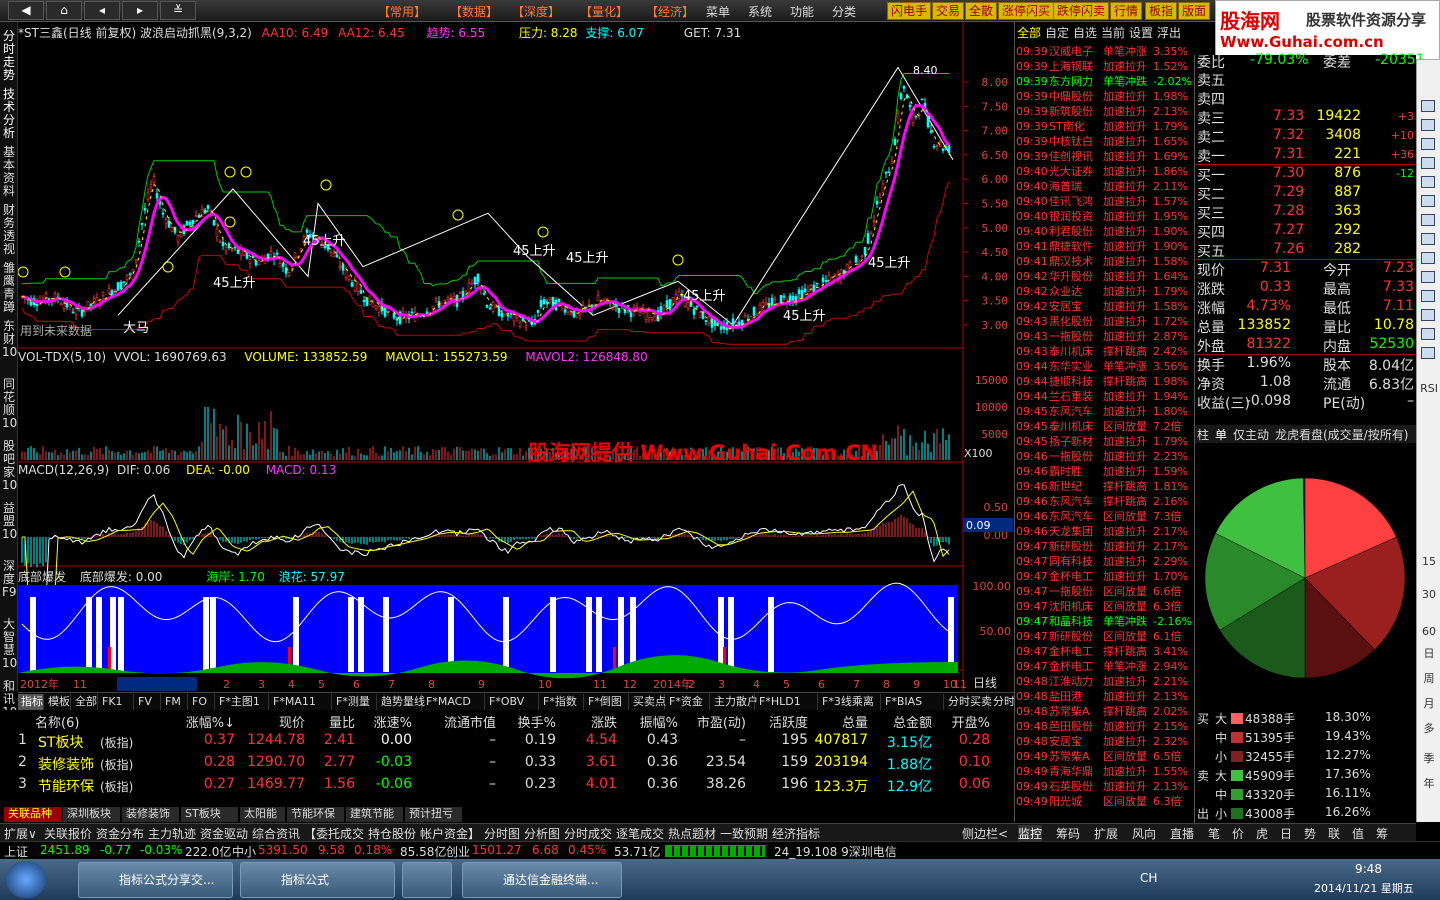  I want to click on col-header-13: 开盘%, so click(971, 721).